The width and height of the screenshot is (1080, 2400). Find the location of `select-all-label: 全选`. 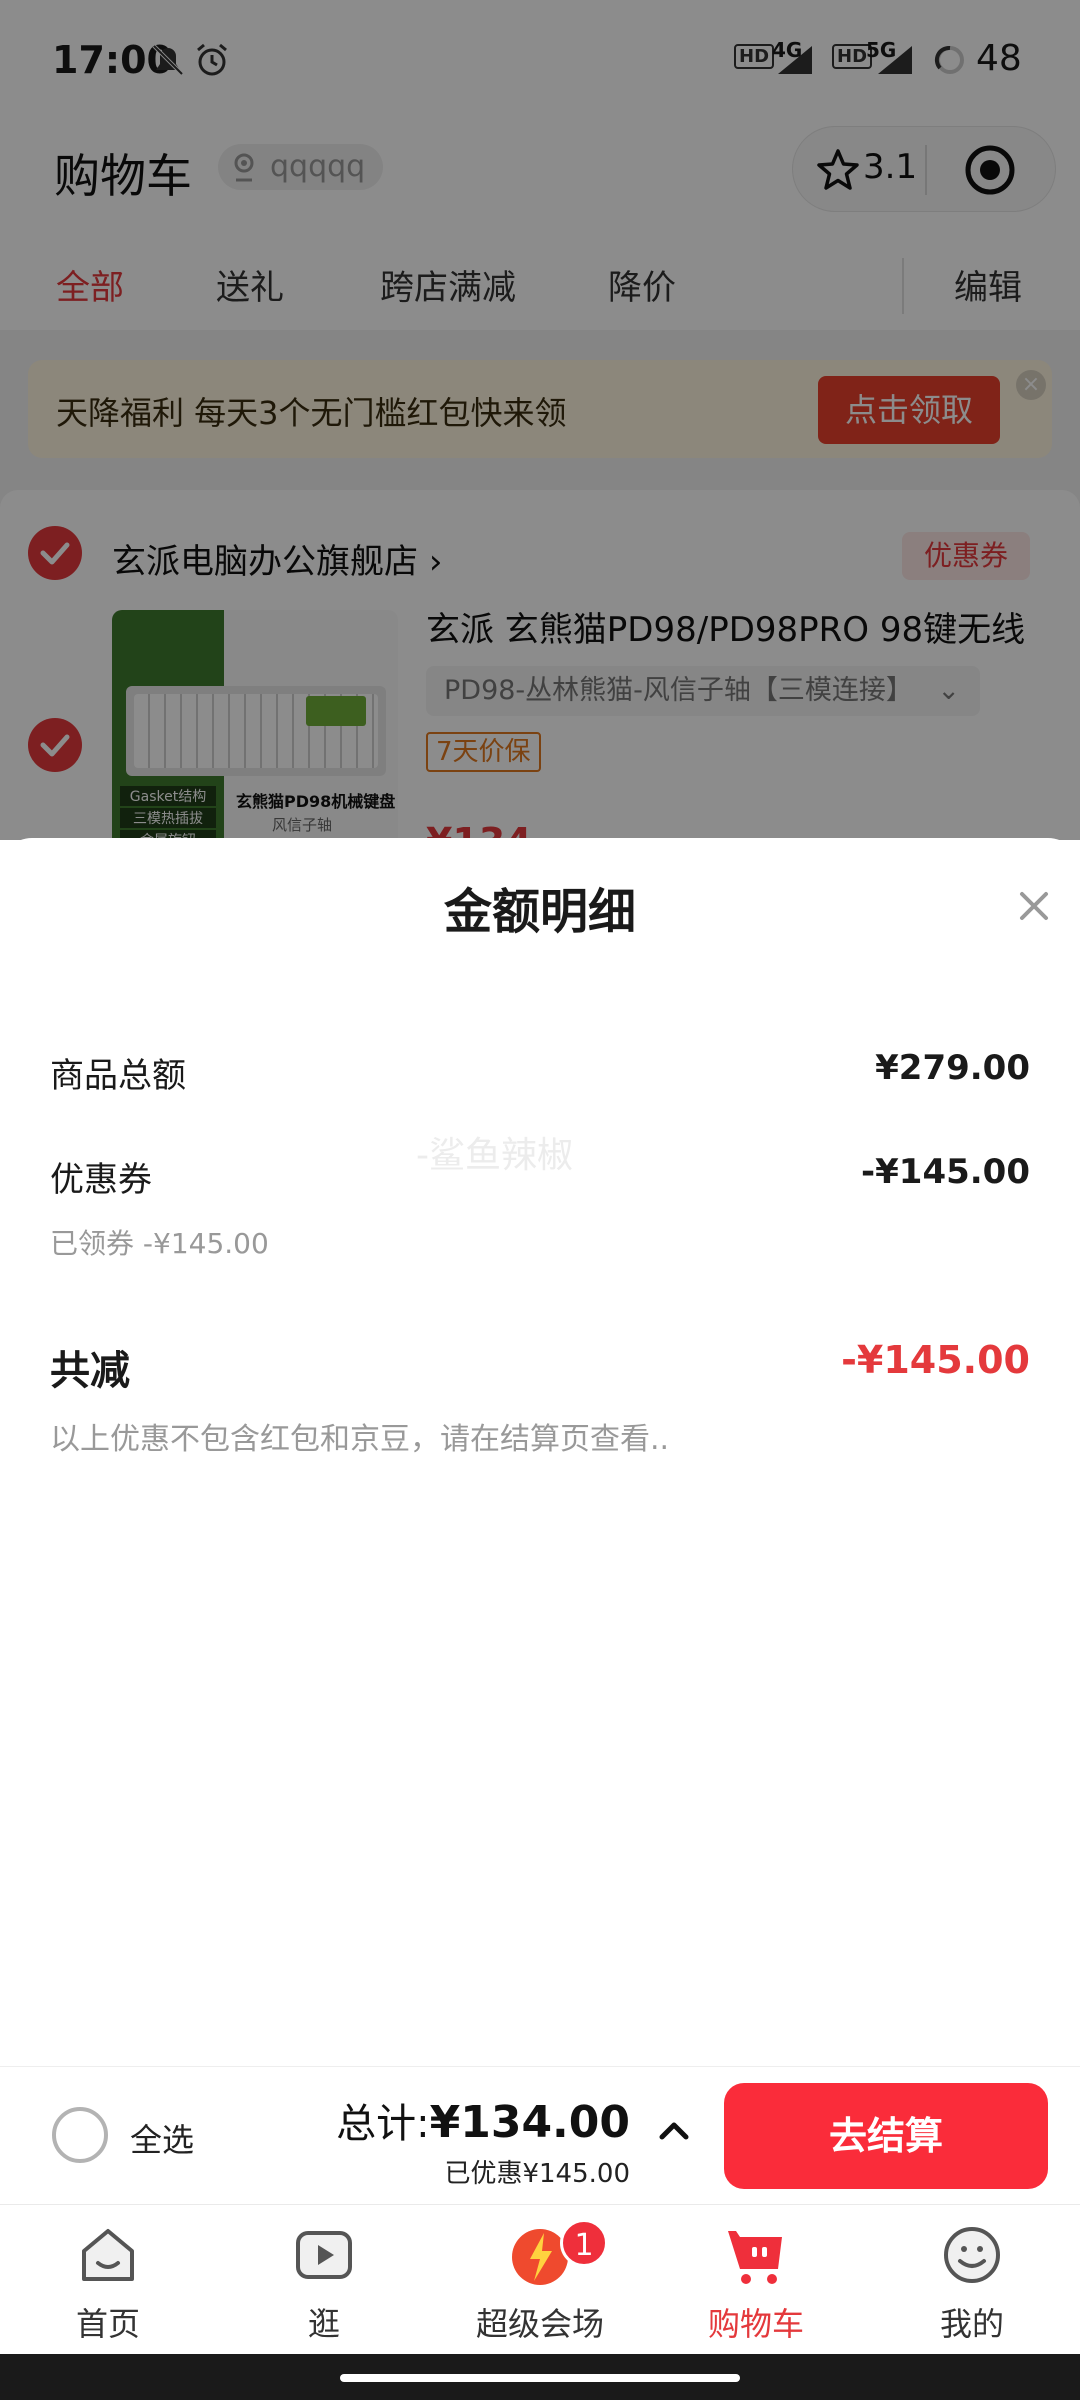

select-all-label: 全选 is located at coordinates (162, 2138).